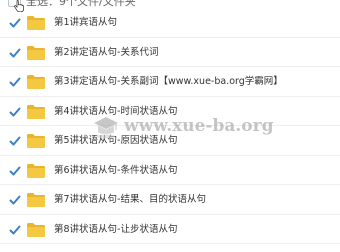 The height and width of the screenshot is (252, 340). What do you see at coordinates (81, 4) in the screenshot?
I see `select-all-label: 全选：9个文件/文件夹` at bounding box center [81, 4].